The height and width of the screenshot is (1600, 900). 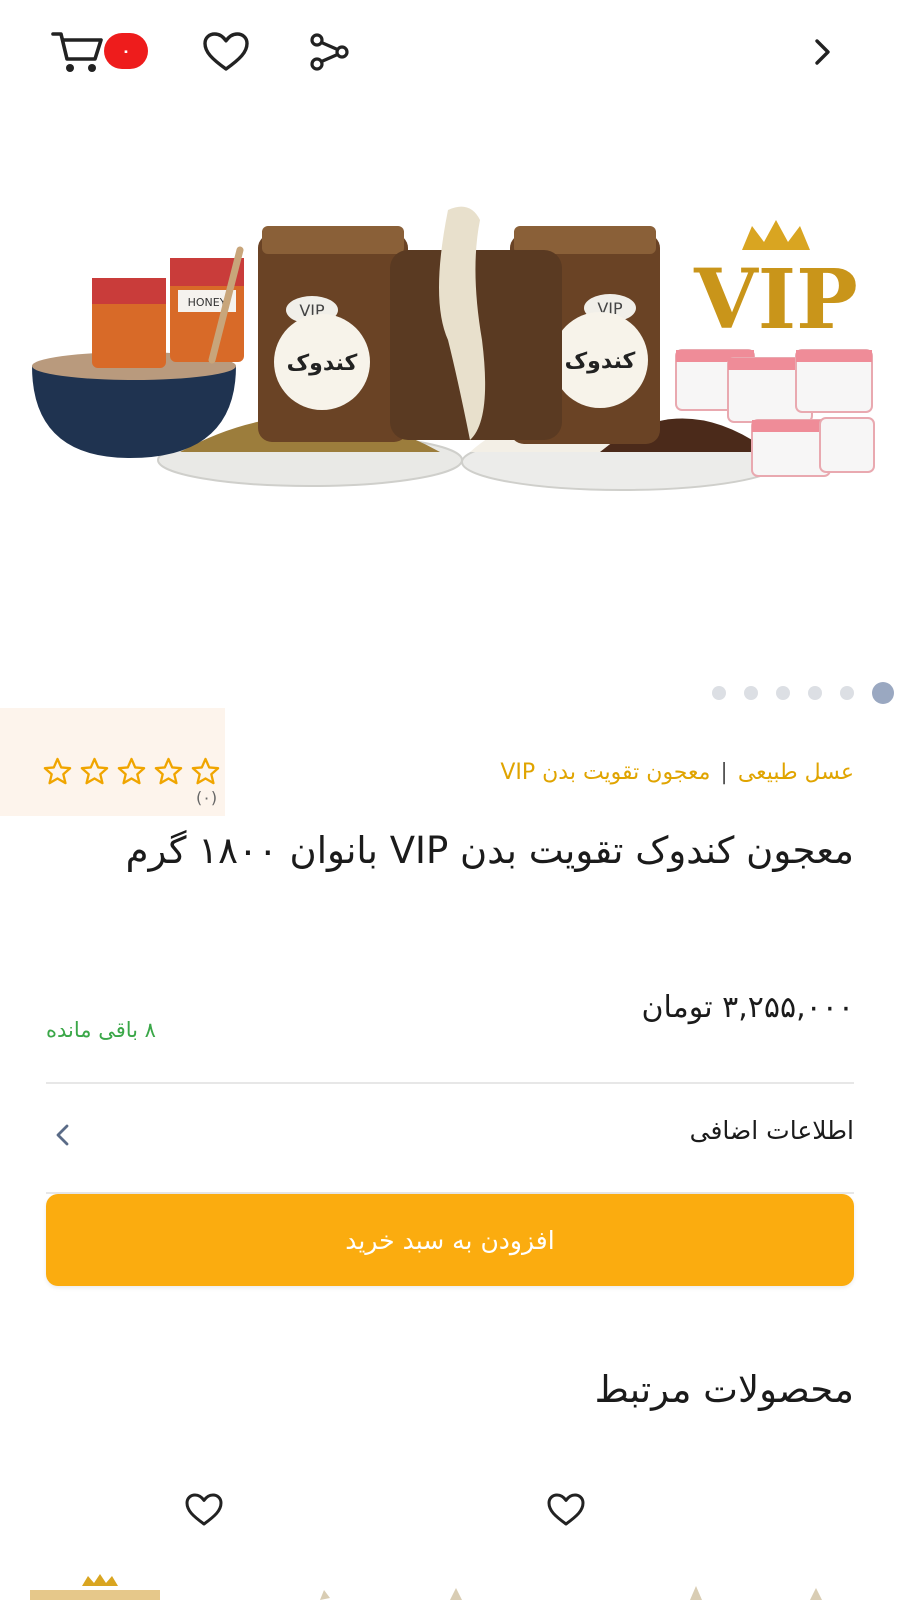 I want to click on extra-info-row: اطلاعات اضافی, so click(x=450, y=1135).